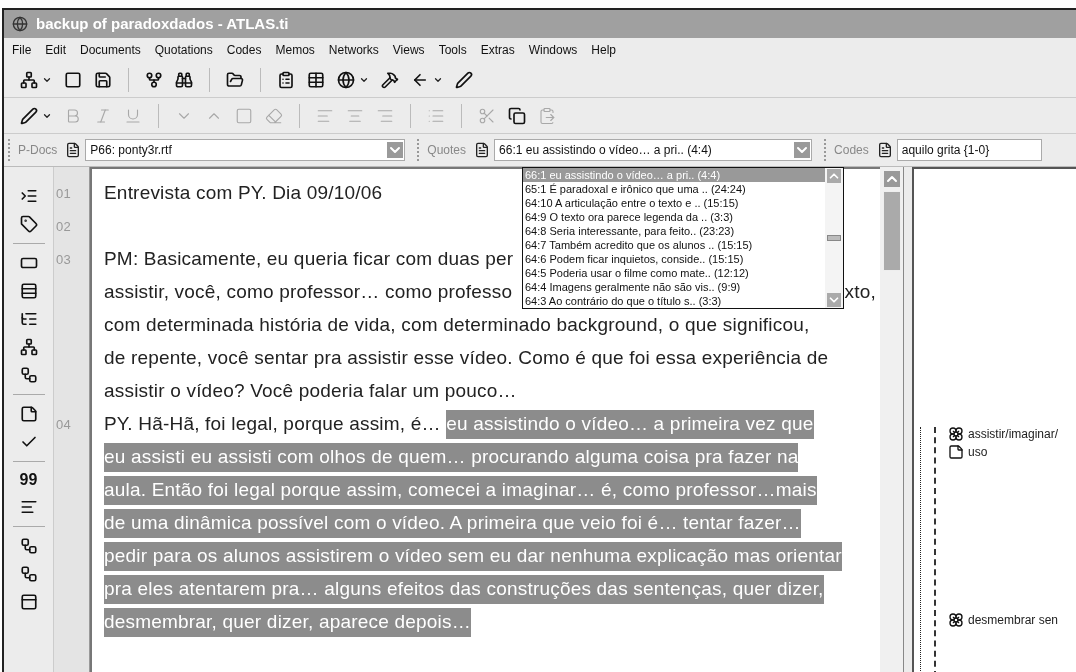  What do you see at coordinates (630, 424) in the screenshot?
I see `quotation-text: eu assistindo o vídeo… a primeira vez que` at bounding box center [630, 424].